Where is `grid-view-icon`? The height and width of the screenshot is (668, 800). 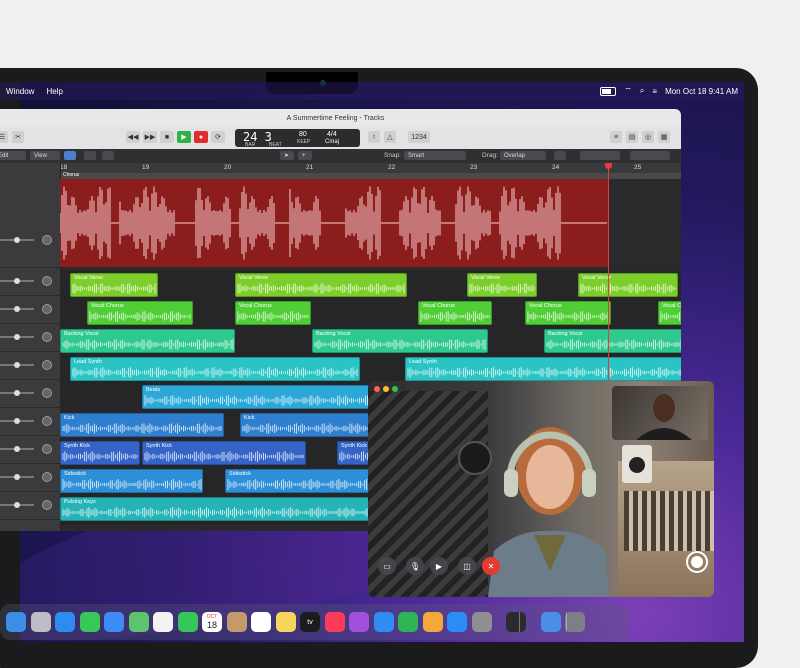
grid-view-icon is located at coordinates (70, 155).